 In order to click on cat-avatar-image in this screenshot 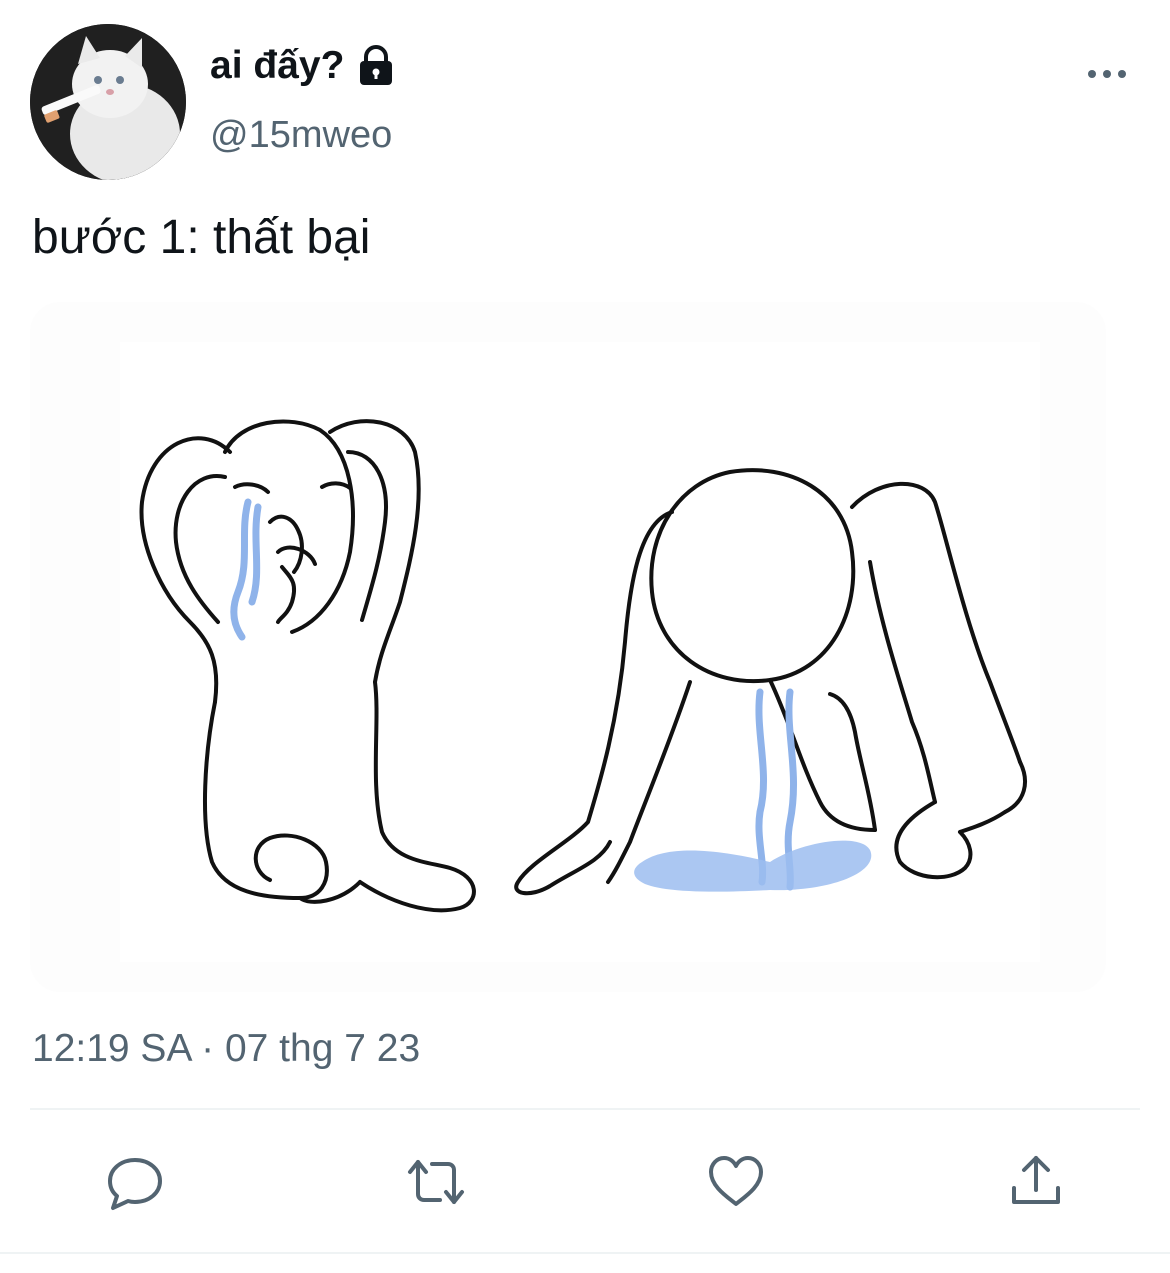, I will do `click(108, 102)`.